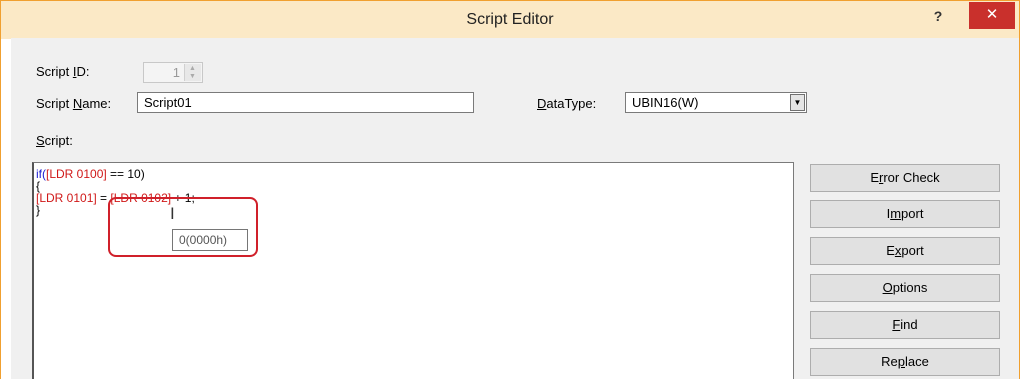 This screenshot has width=1022, height=379. Describe the element at coordinates (192, 68) in the screenshot. I see `spinner-up-icon: ▲` at that location.